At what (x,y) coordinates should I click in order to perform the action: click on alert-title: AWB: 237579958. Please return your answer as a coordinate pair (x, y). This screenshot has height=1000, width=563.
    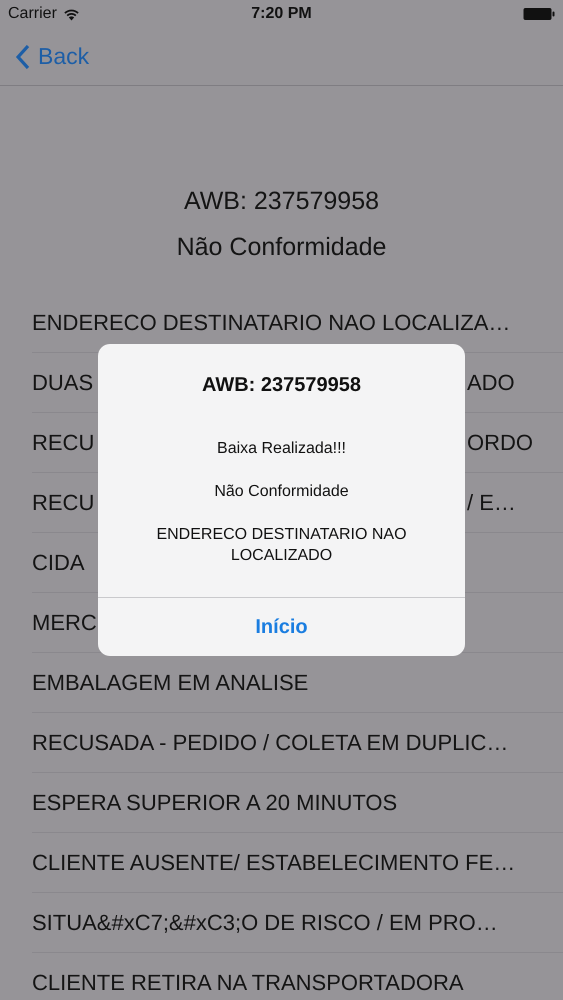
    Looking at the image, I should click on (281, 385).